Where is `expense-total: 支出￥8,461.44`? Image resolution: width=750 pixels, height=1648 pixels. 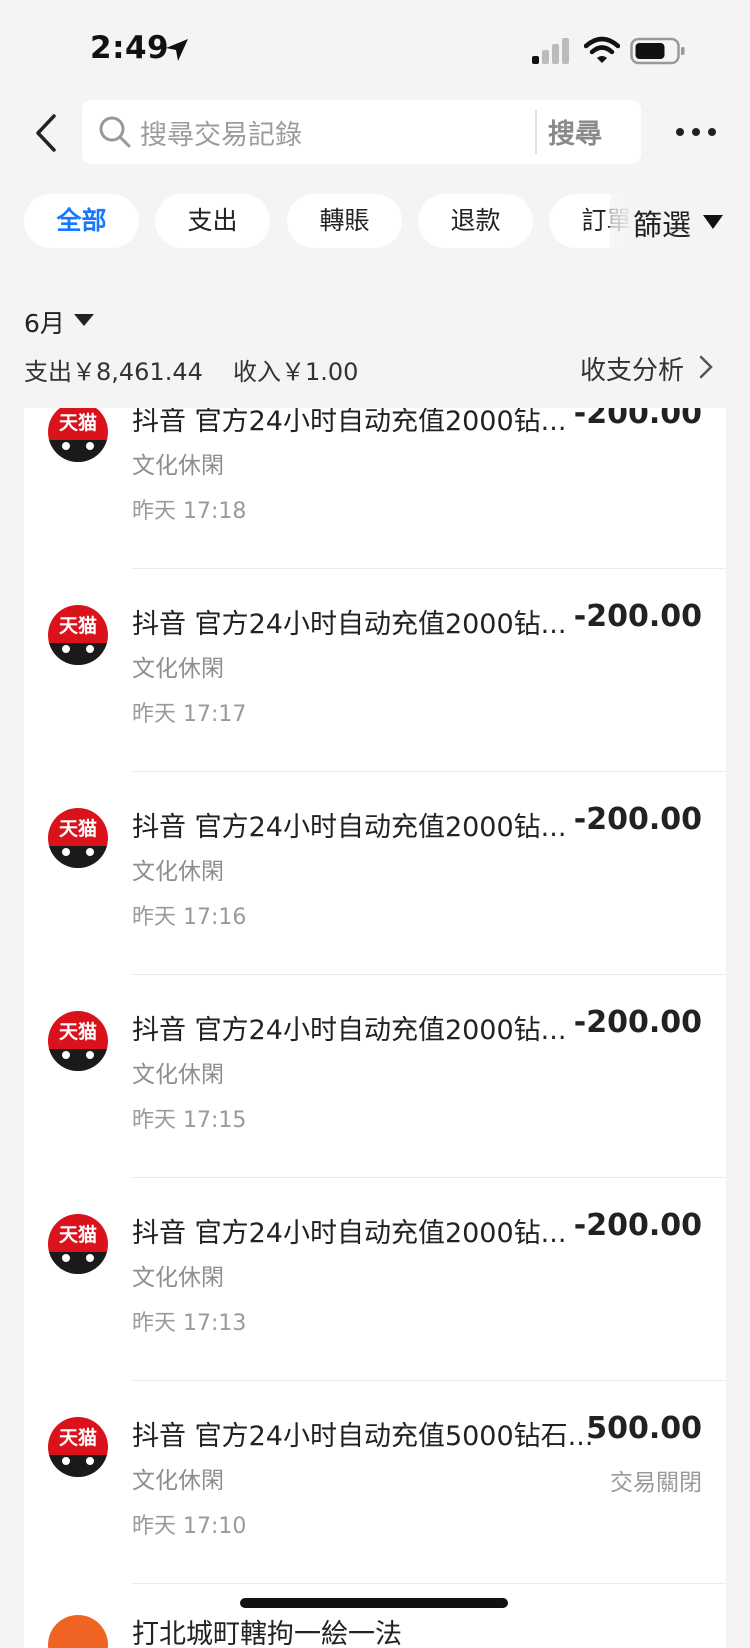
expense-total: 支出￥8,461.44 is located at coordinates (113, 372).